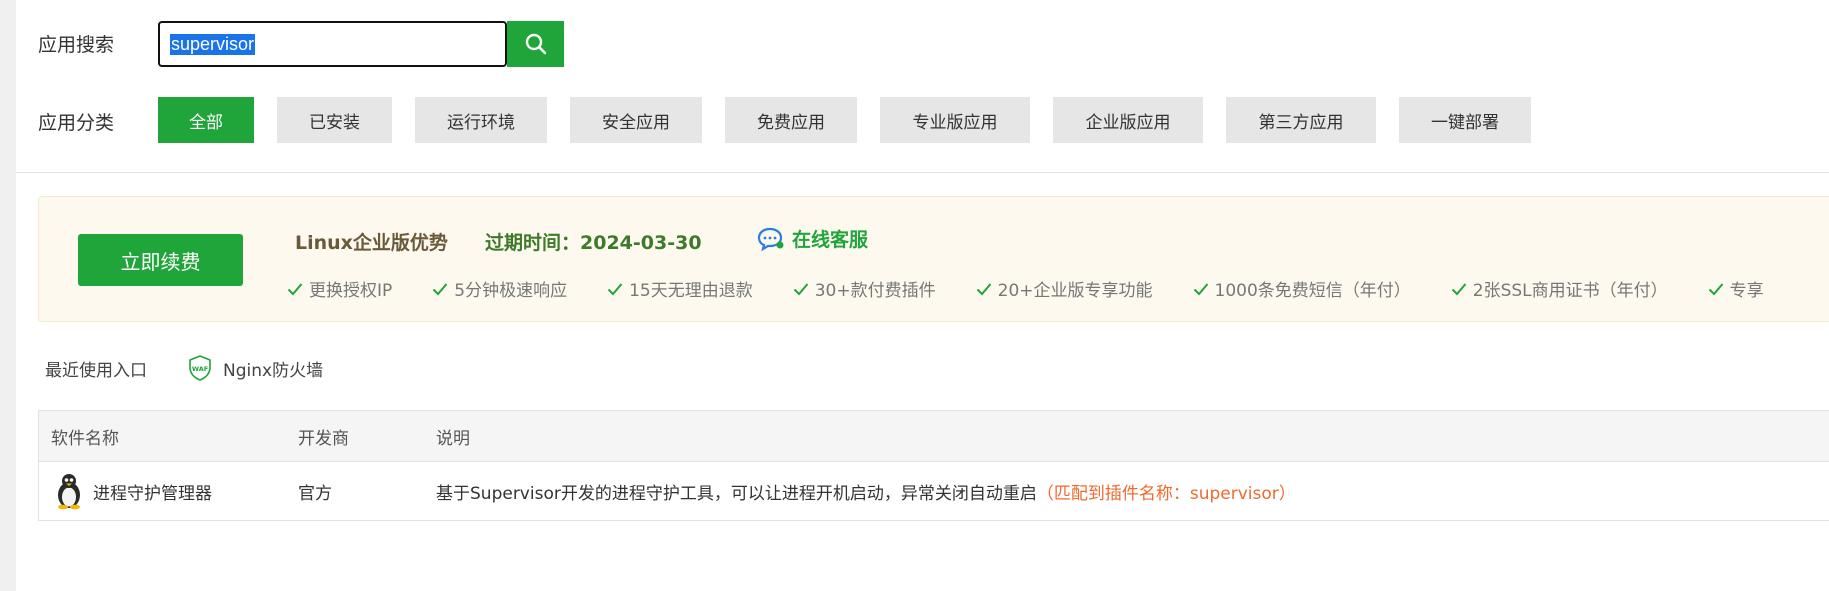  I want to click on svg-text: WAF, so click(200, 369).